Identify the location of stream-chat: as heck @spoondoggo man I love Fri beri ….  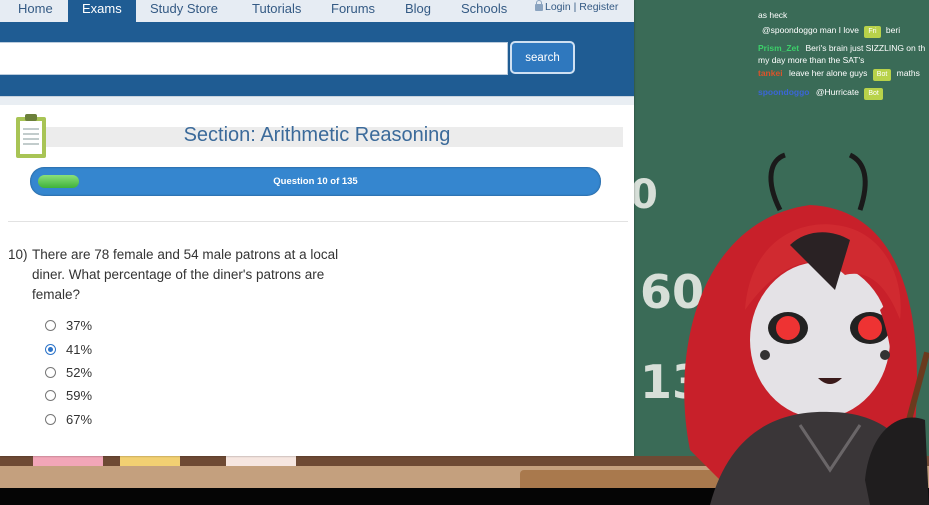
(843, 54).